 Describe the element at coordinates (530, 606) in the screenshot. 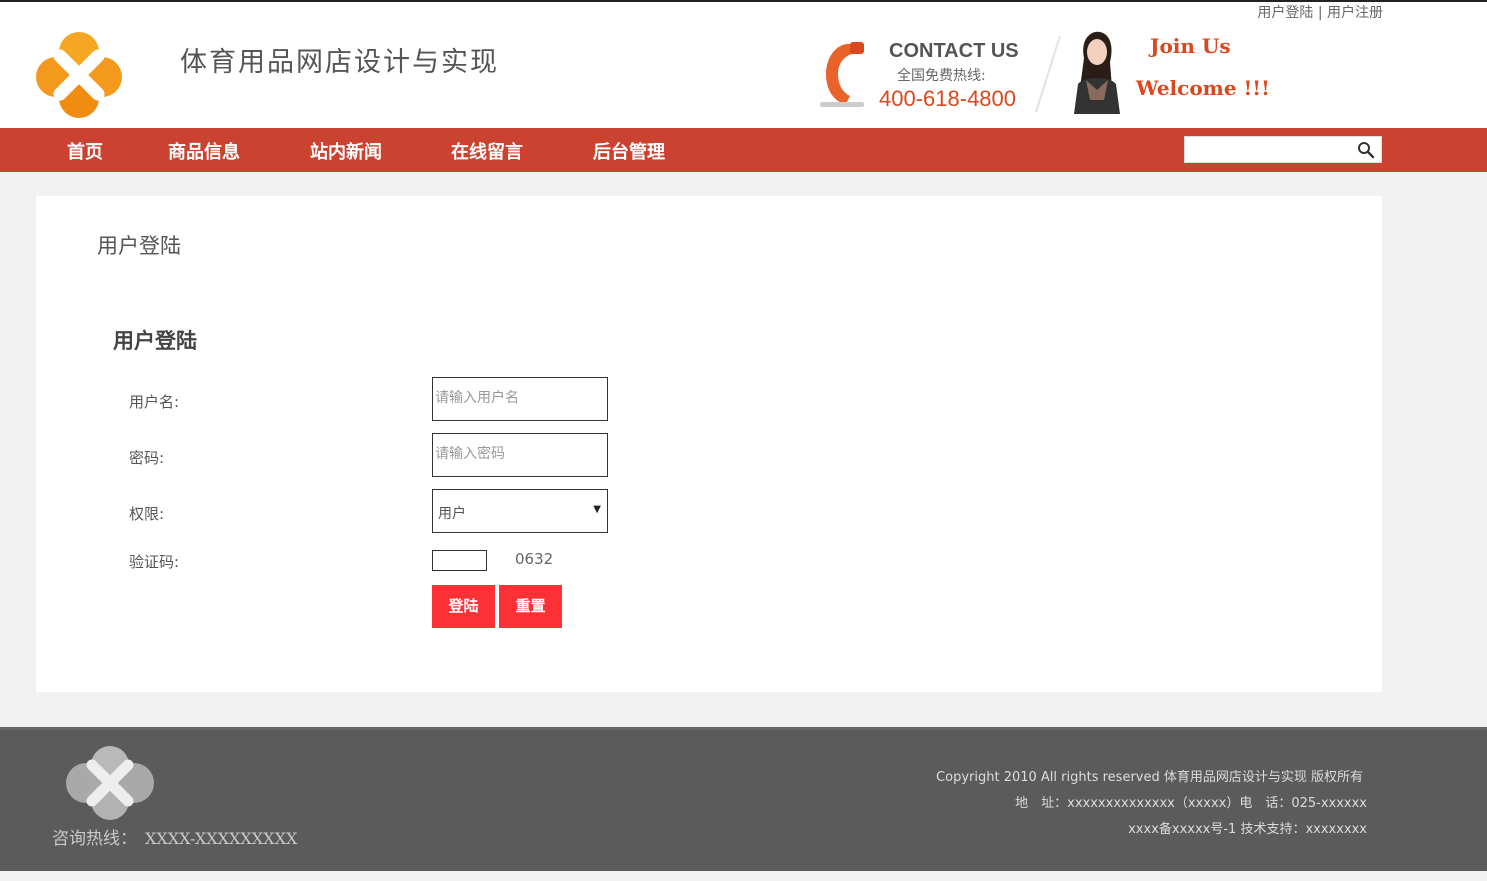

I see `reset-button: 重置` at that location.